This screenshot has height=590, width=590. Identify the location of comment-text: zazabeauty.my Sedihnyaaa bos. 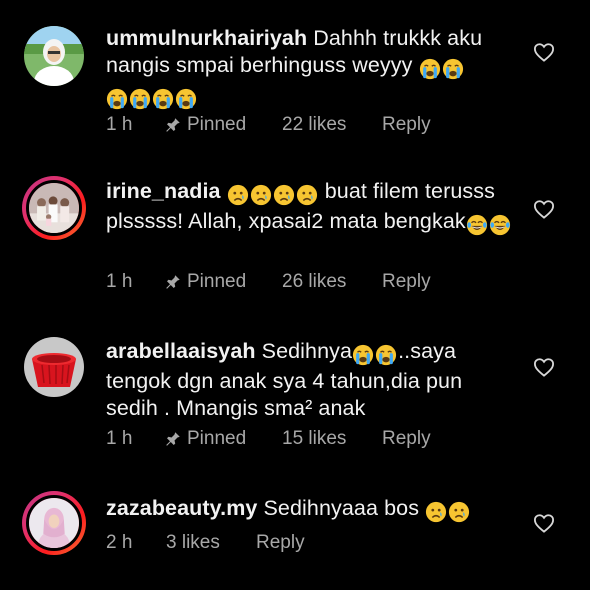
(310, 510).